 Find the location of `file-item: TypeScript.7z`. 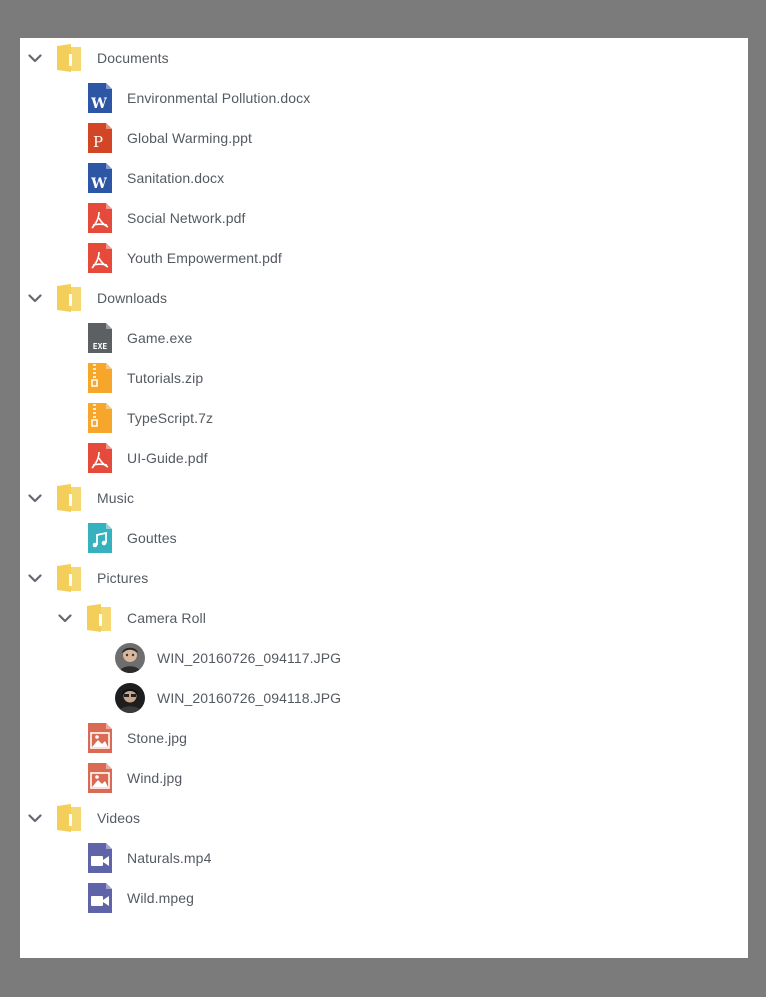

file-item: TypeScript.7z is located at coordinates (384, 418).